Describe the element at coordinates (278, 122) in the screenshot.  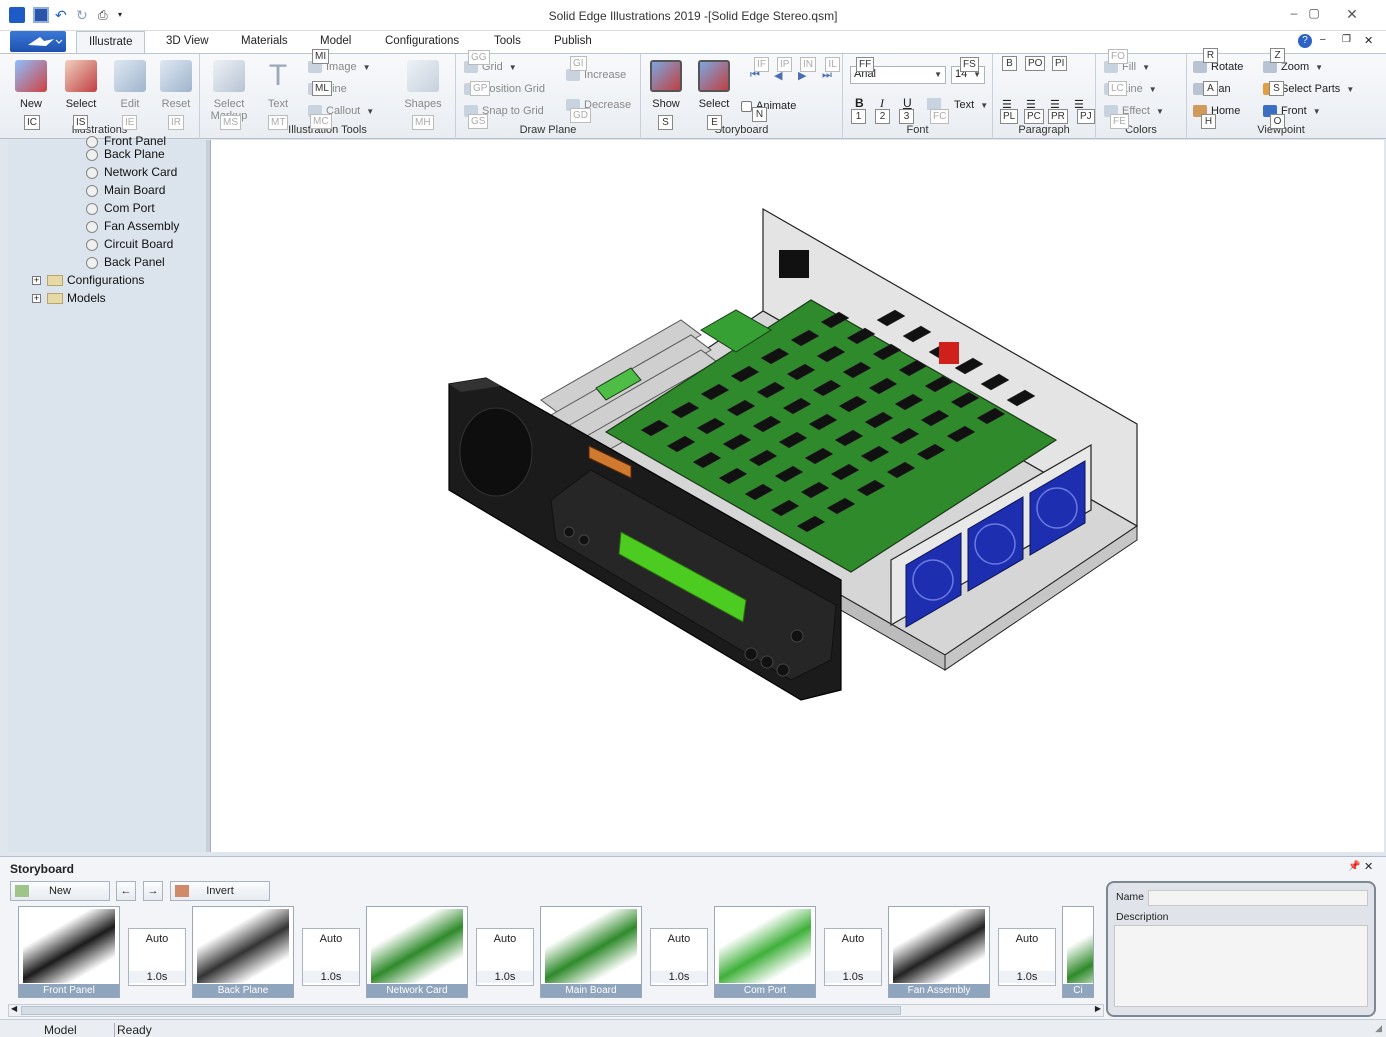
I see `keytip-mt: MT` at that location.